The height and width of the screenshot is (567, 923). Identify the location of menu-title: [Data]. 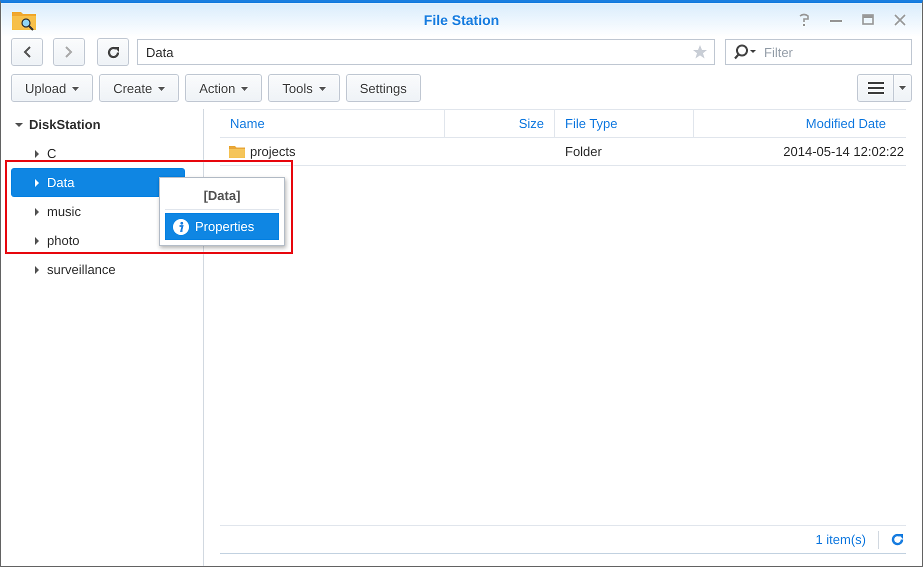
(222, 196).